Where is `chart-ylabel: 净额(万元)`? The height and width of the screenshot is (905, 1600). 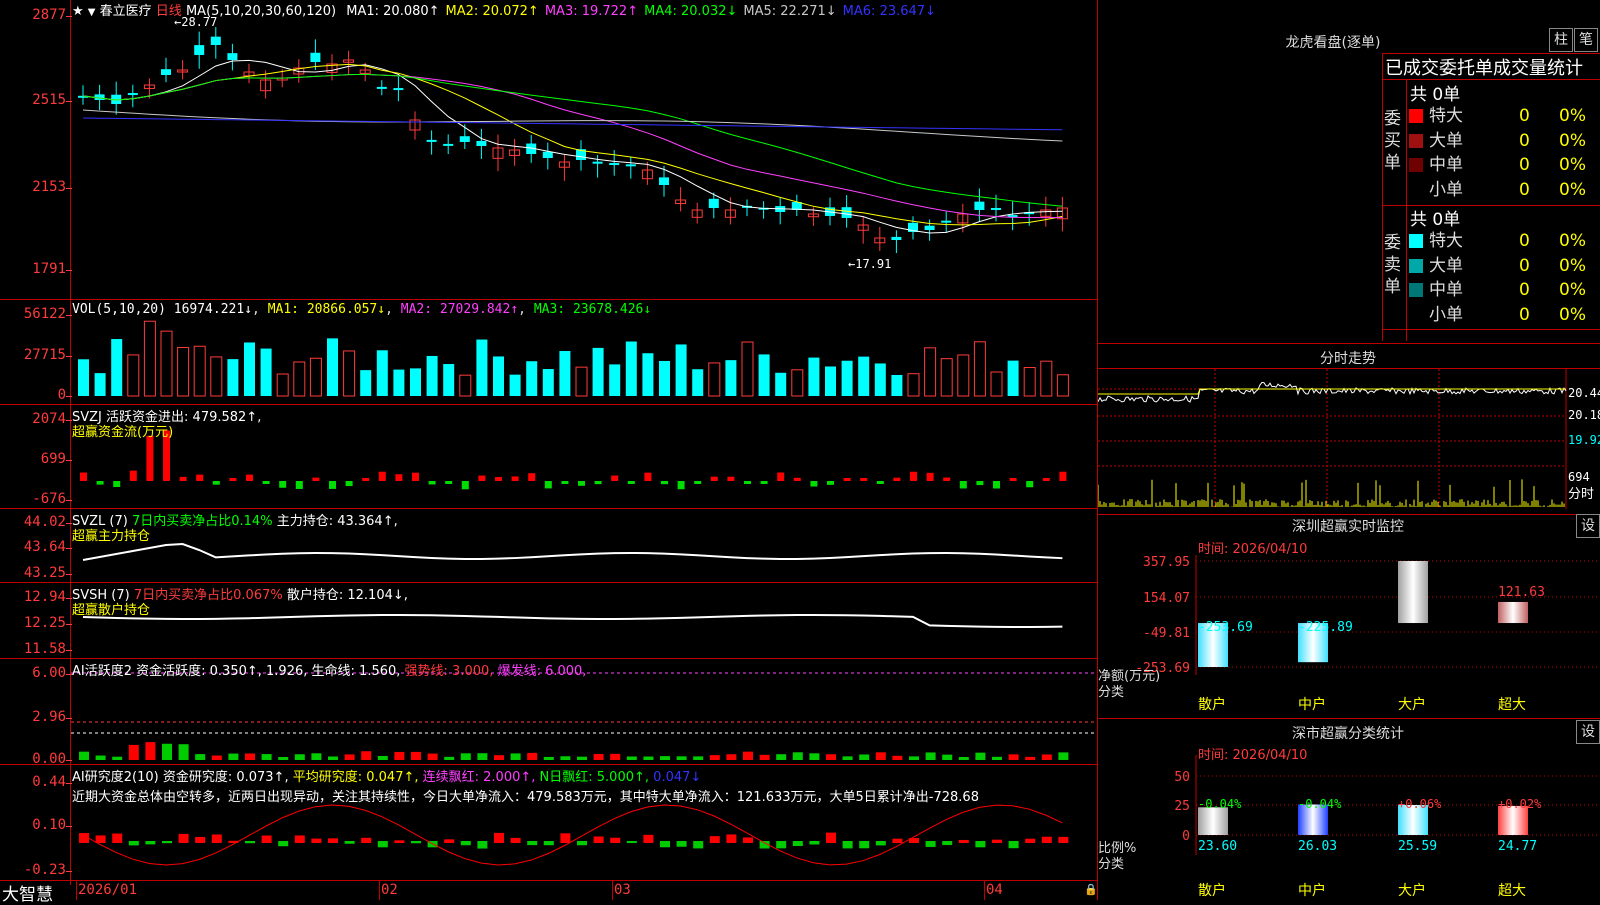
chart-ylabel: 净额(万元) is located at coordinates (1129, 676).